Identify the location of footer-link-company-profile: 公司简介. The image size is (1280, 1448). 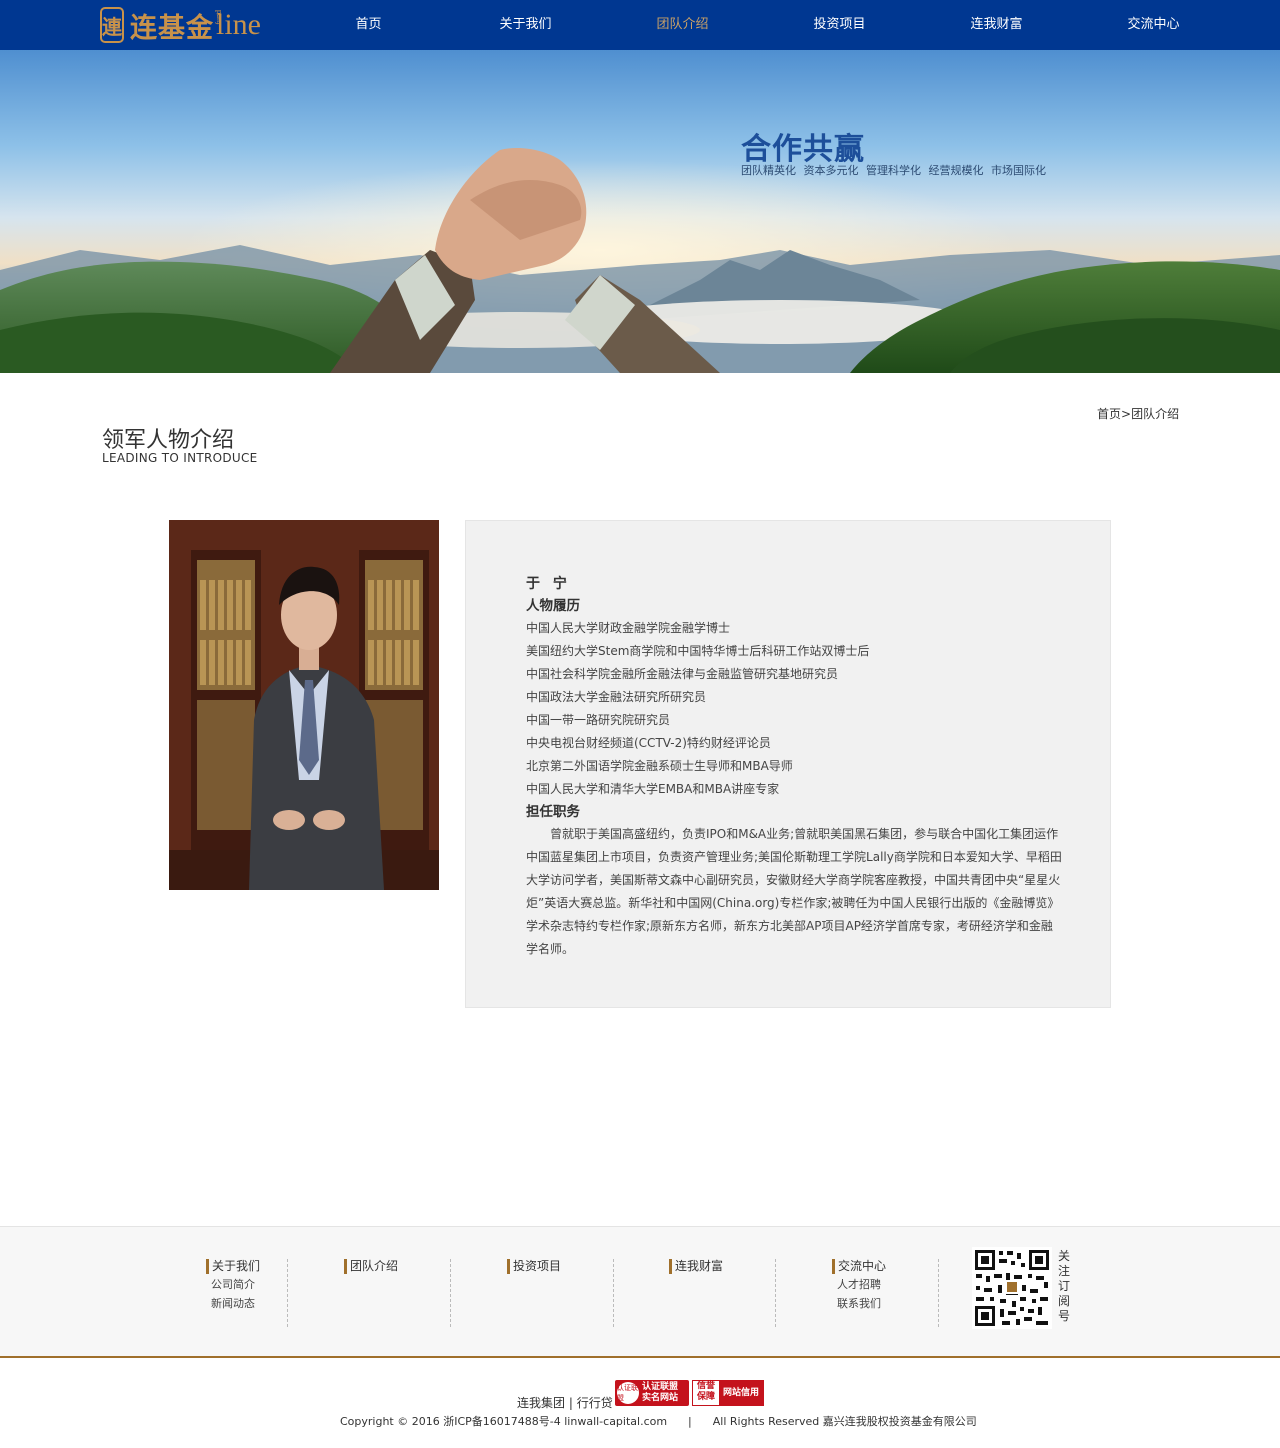
(276, 1284).